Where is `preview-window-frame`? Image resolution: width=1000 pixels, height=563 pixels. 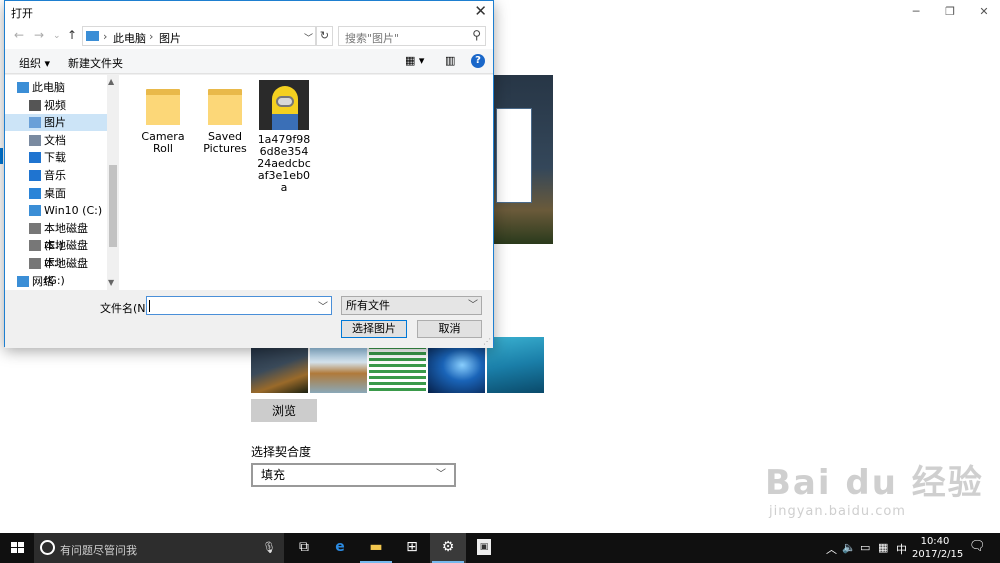 preview-window-frame is located at coordinates (514, 155).